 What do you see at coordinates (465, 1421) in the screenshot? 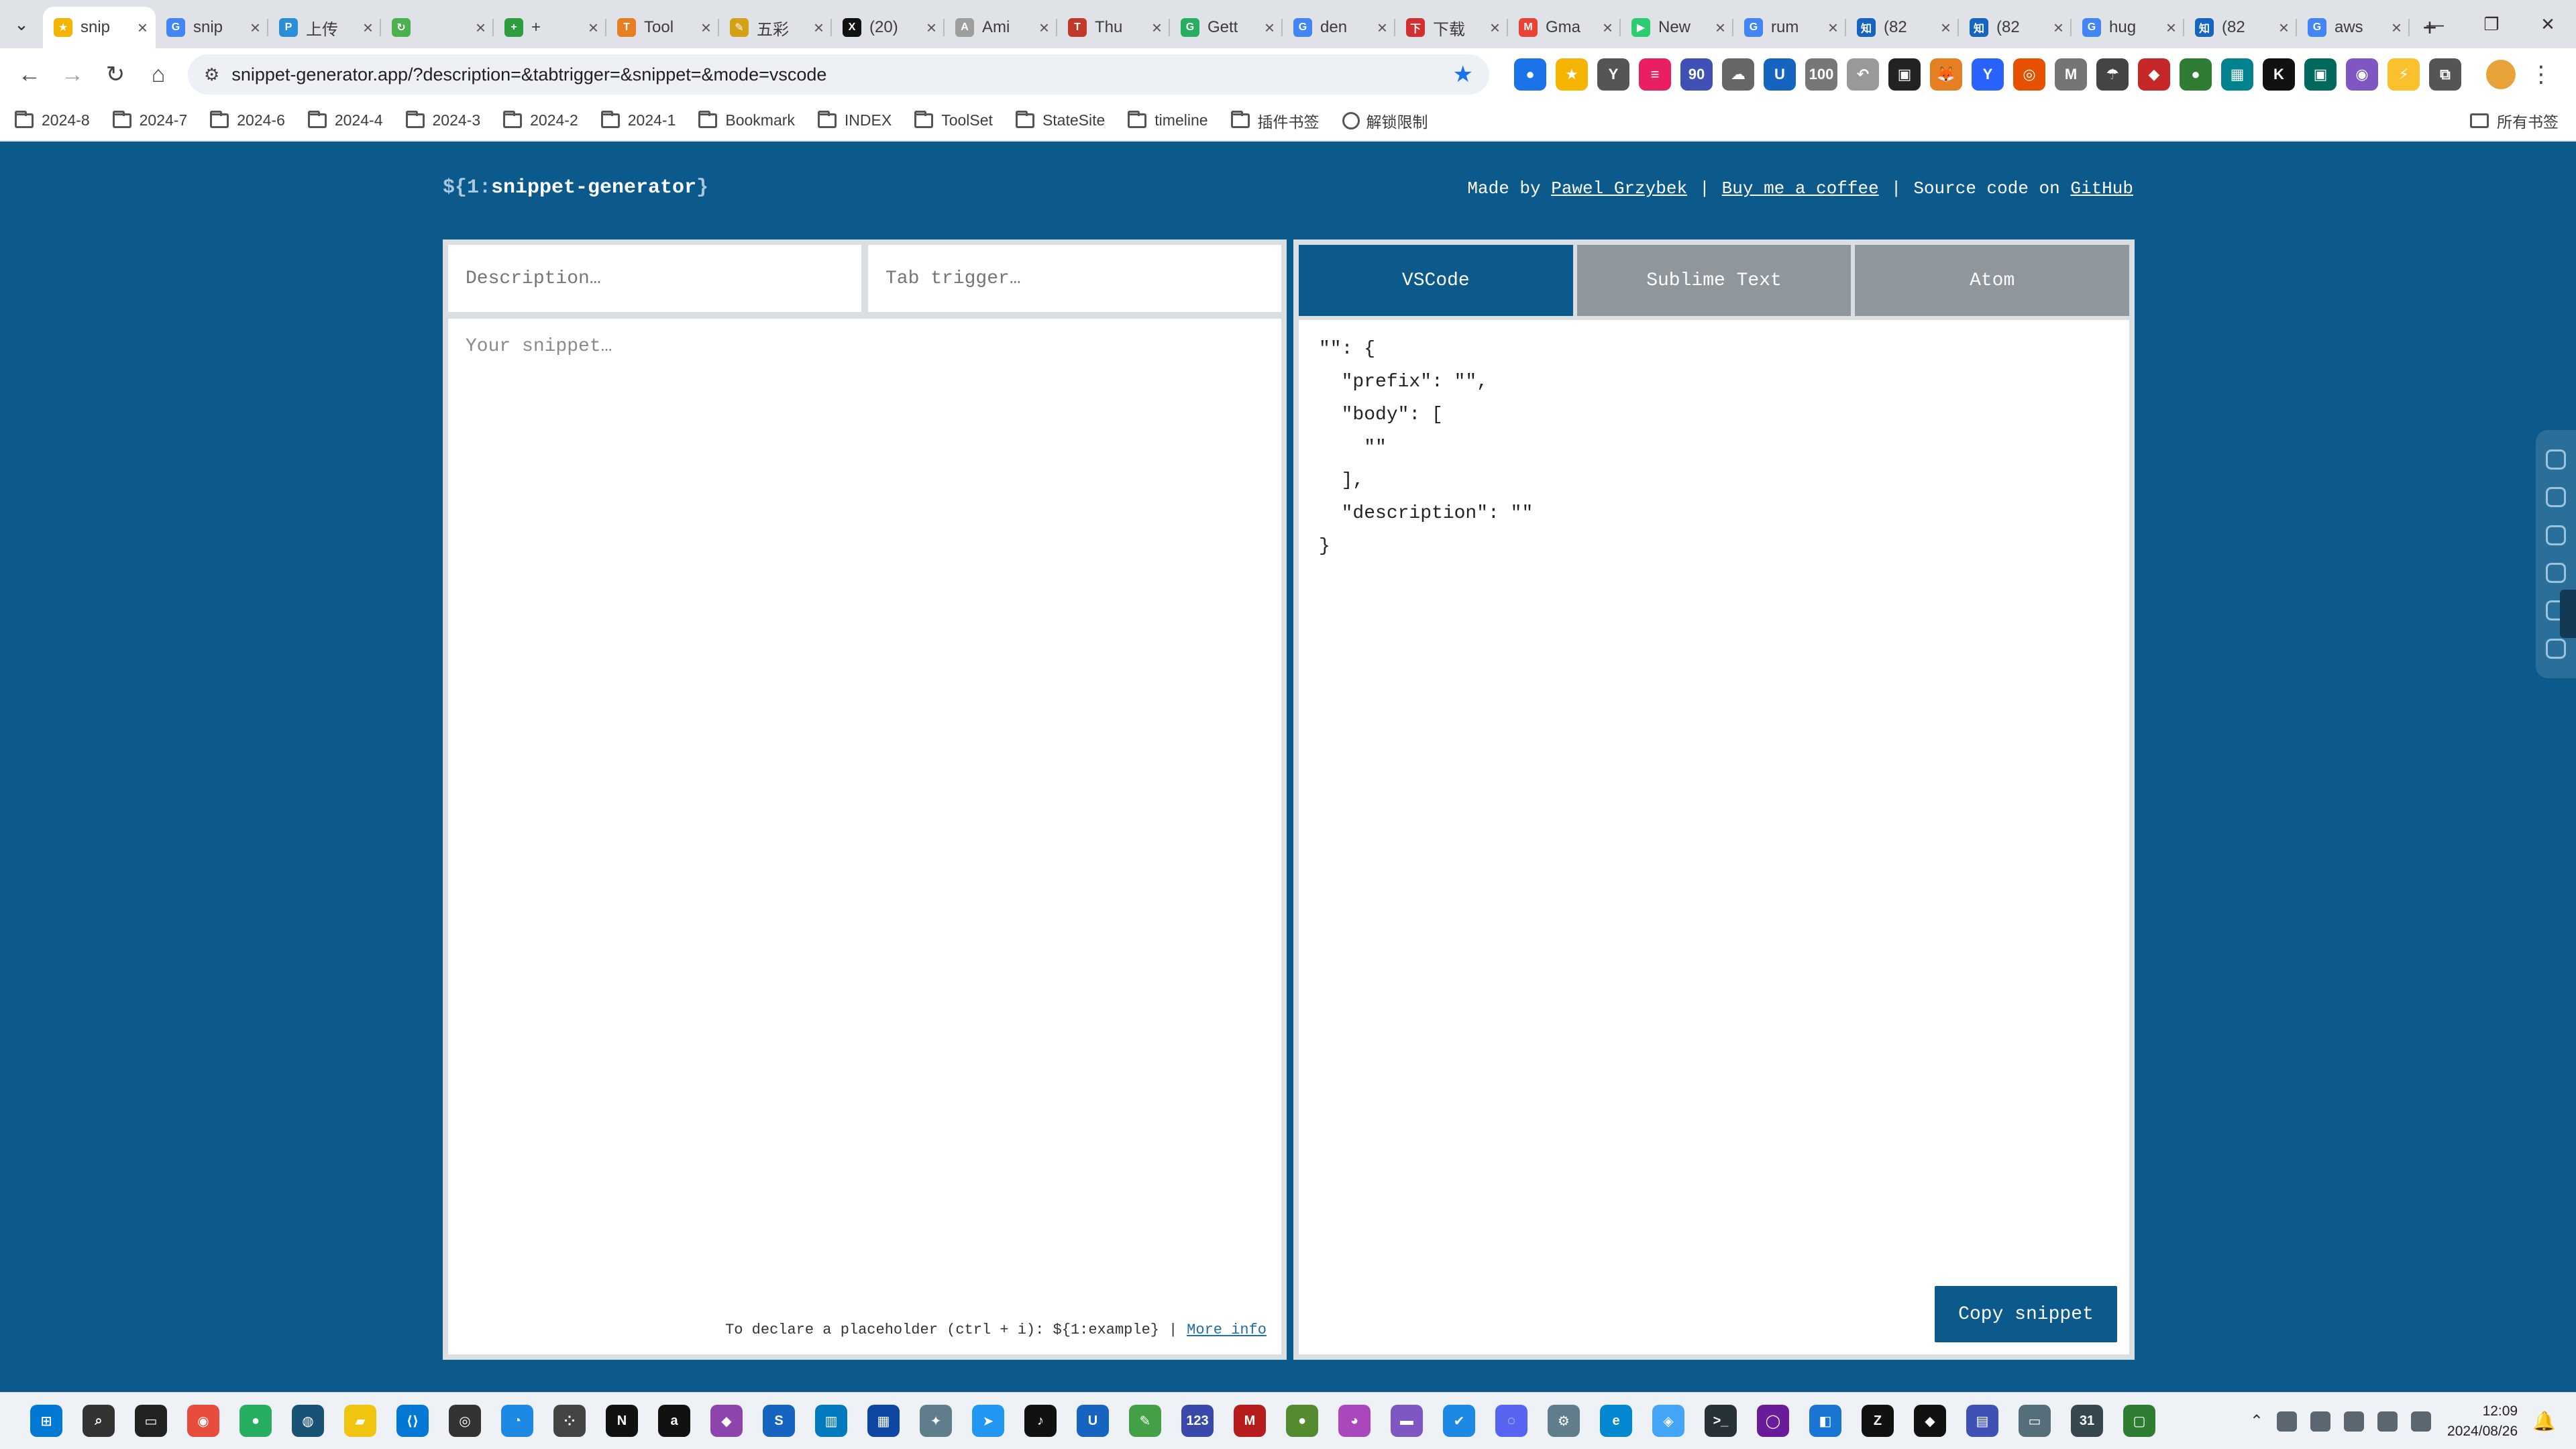
I see `taskbar-app-icon: ◎` at bounding box center [465, 1421].